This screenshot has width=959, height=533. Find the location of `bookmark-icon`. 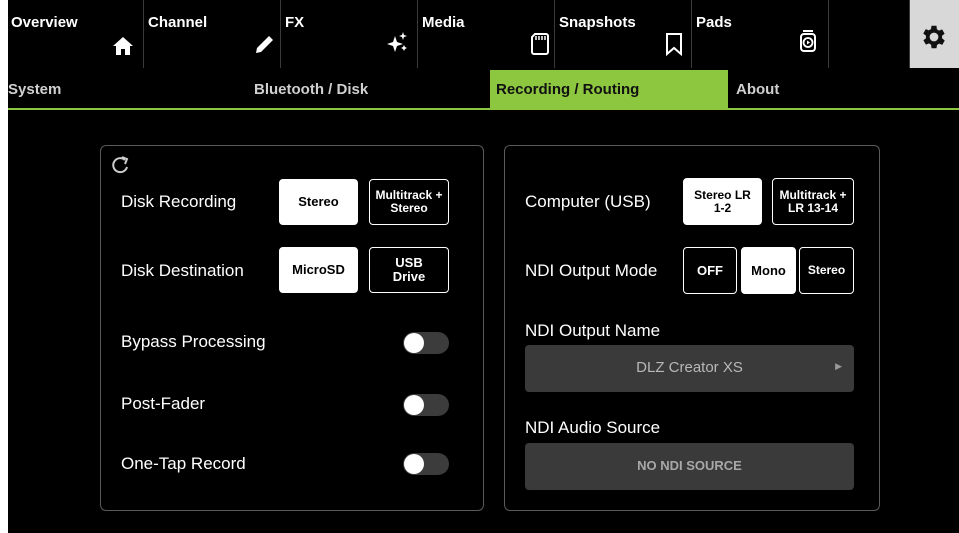

bookmark-icon is located at coordinates (674, 44).